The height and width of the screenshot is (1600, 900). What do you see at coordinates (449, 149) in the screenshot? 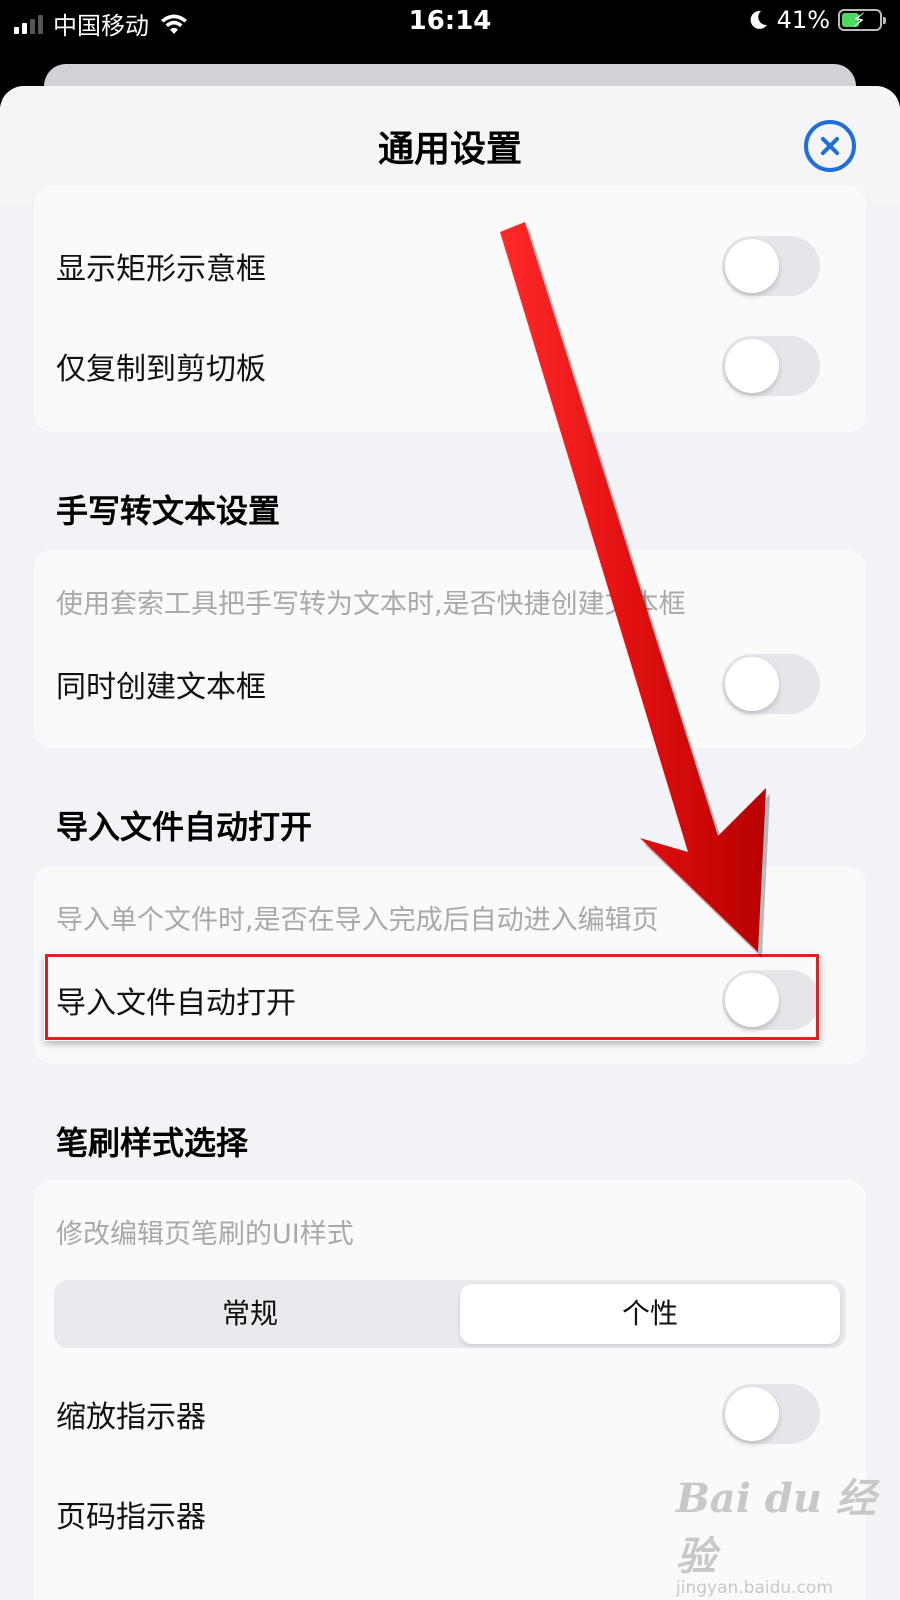
I see `page-title: 通用设置` at bounding box center [449, 149].